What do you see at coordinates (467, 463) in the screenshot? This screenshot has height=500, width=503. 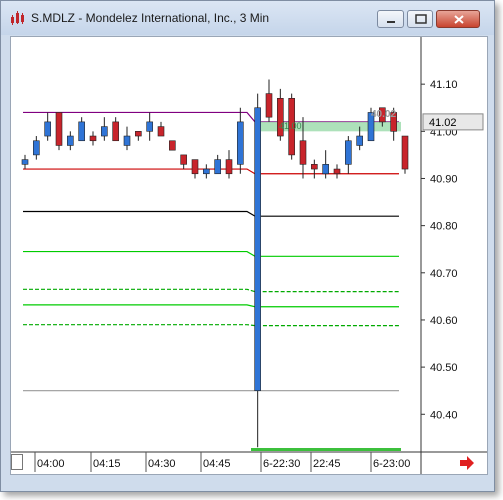 I see `scroll-right-arrow-icon` at bounding box center [467, 463].